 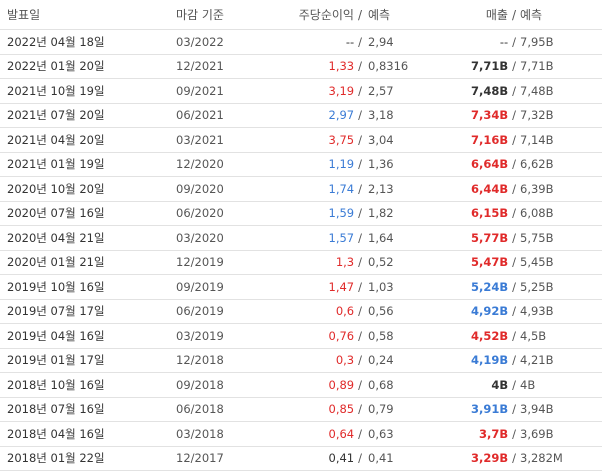 I want to click on row-eps-value: 0,89, so click(x=342, y=385).